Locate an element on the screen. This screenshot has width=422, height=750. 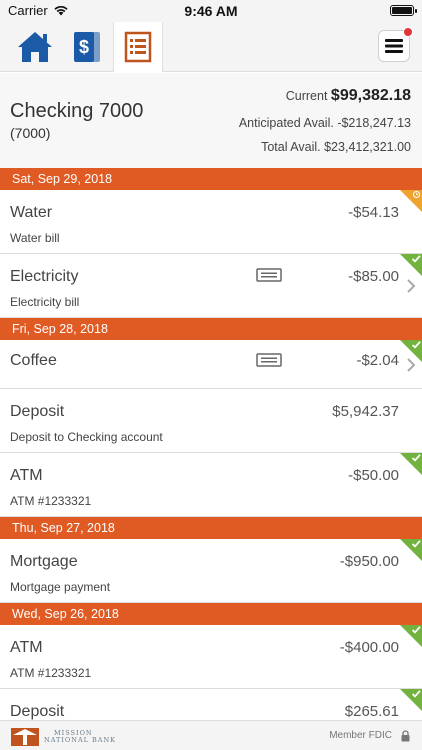
dollar-card-icon: $ is located at coordinates (87, 47).